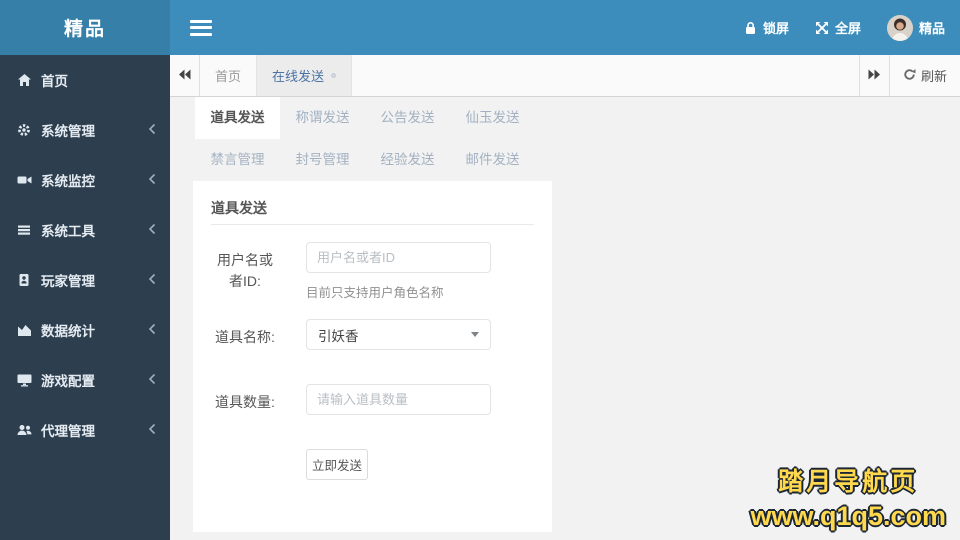 This screenshot has width=960, height=540. Describe the element at coordinates (565, 27) in the screenshot. I see `navbar-main: 锁屏 全屏 精品` at that location.